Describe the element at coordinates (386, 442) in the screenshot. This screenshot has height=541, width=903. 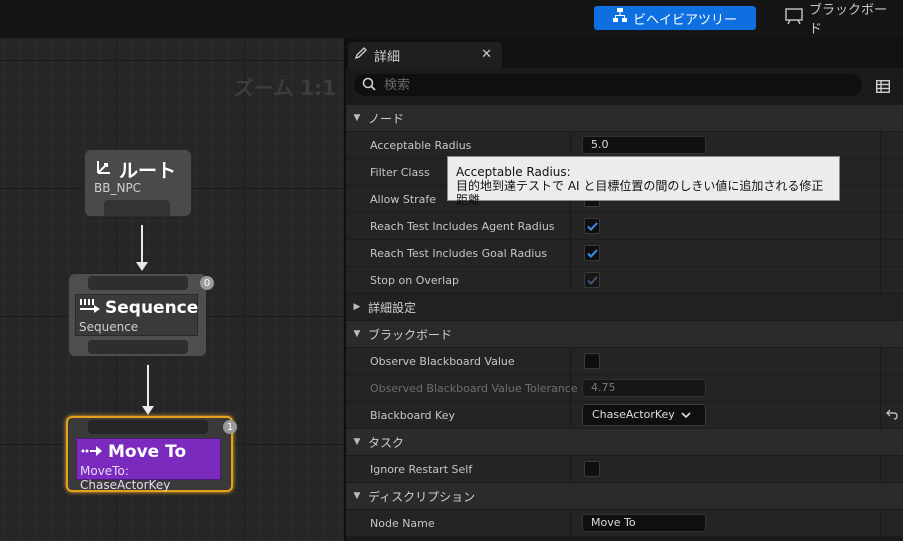
I see `section-task-label: タスク` at that location.